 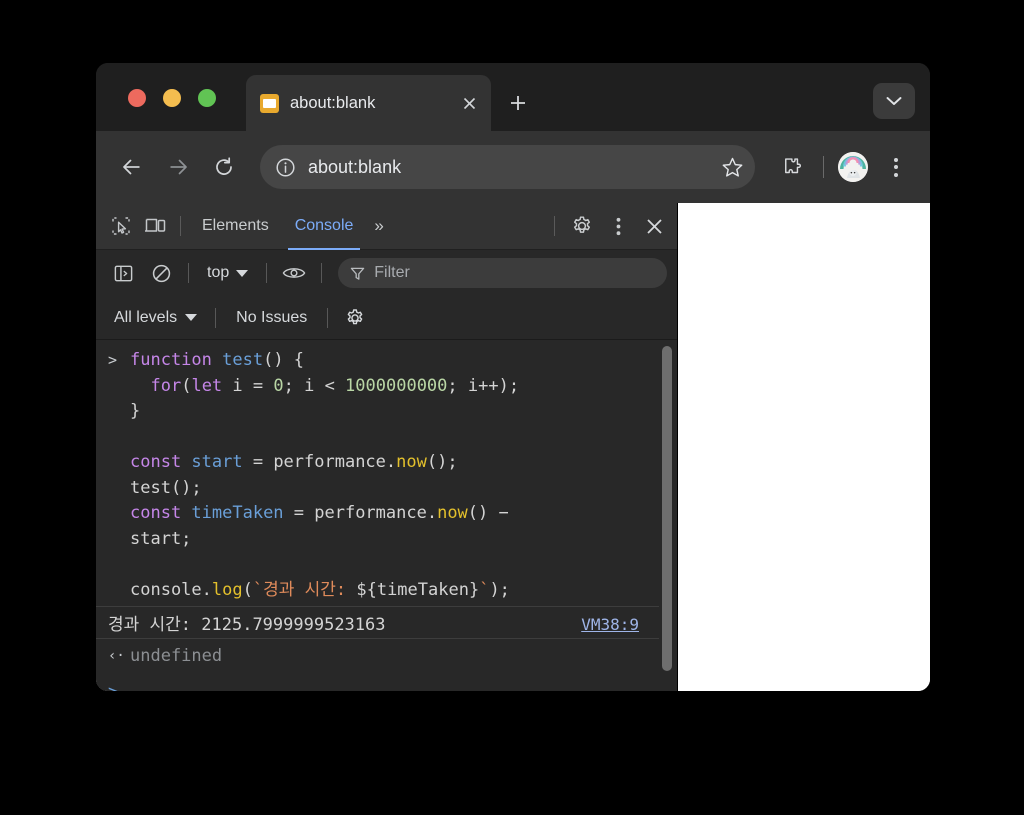 What do you see at coordinates (333, 102) in the screenshot?
I see `tab-title: about:blank` at bounding box center [333, 102].